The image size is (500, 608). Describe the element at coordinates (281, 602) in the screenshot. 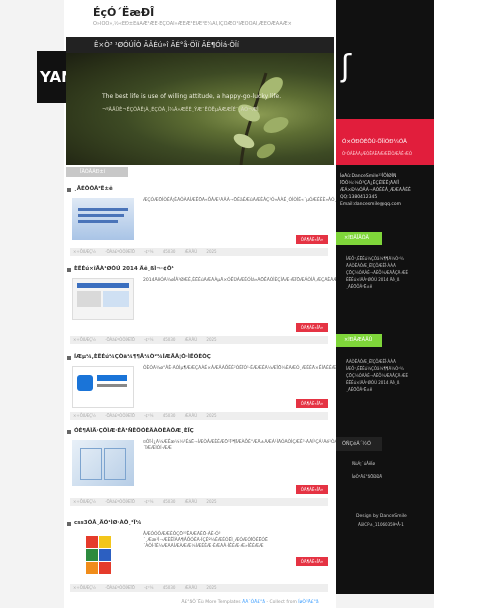

I see `footer-collect: - Collect from` at that location.